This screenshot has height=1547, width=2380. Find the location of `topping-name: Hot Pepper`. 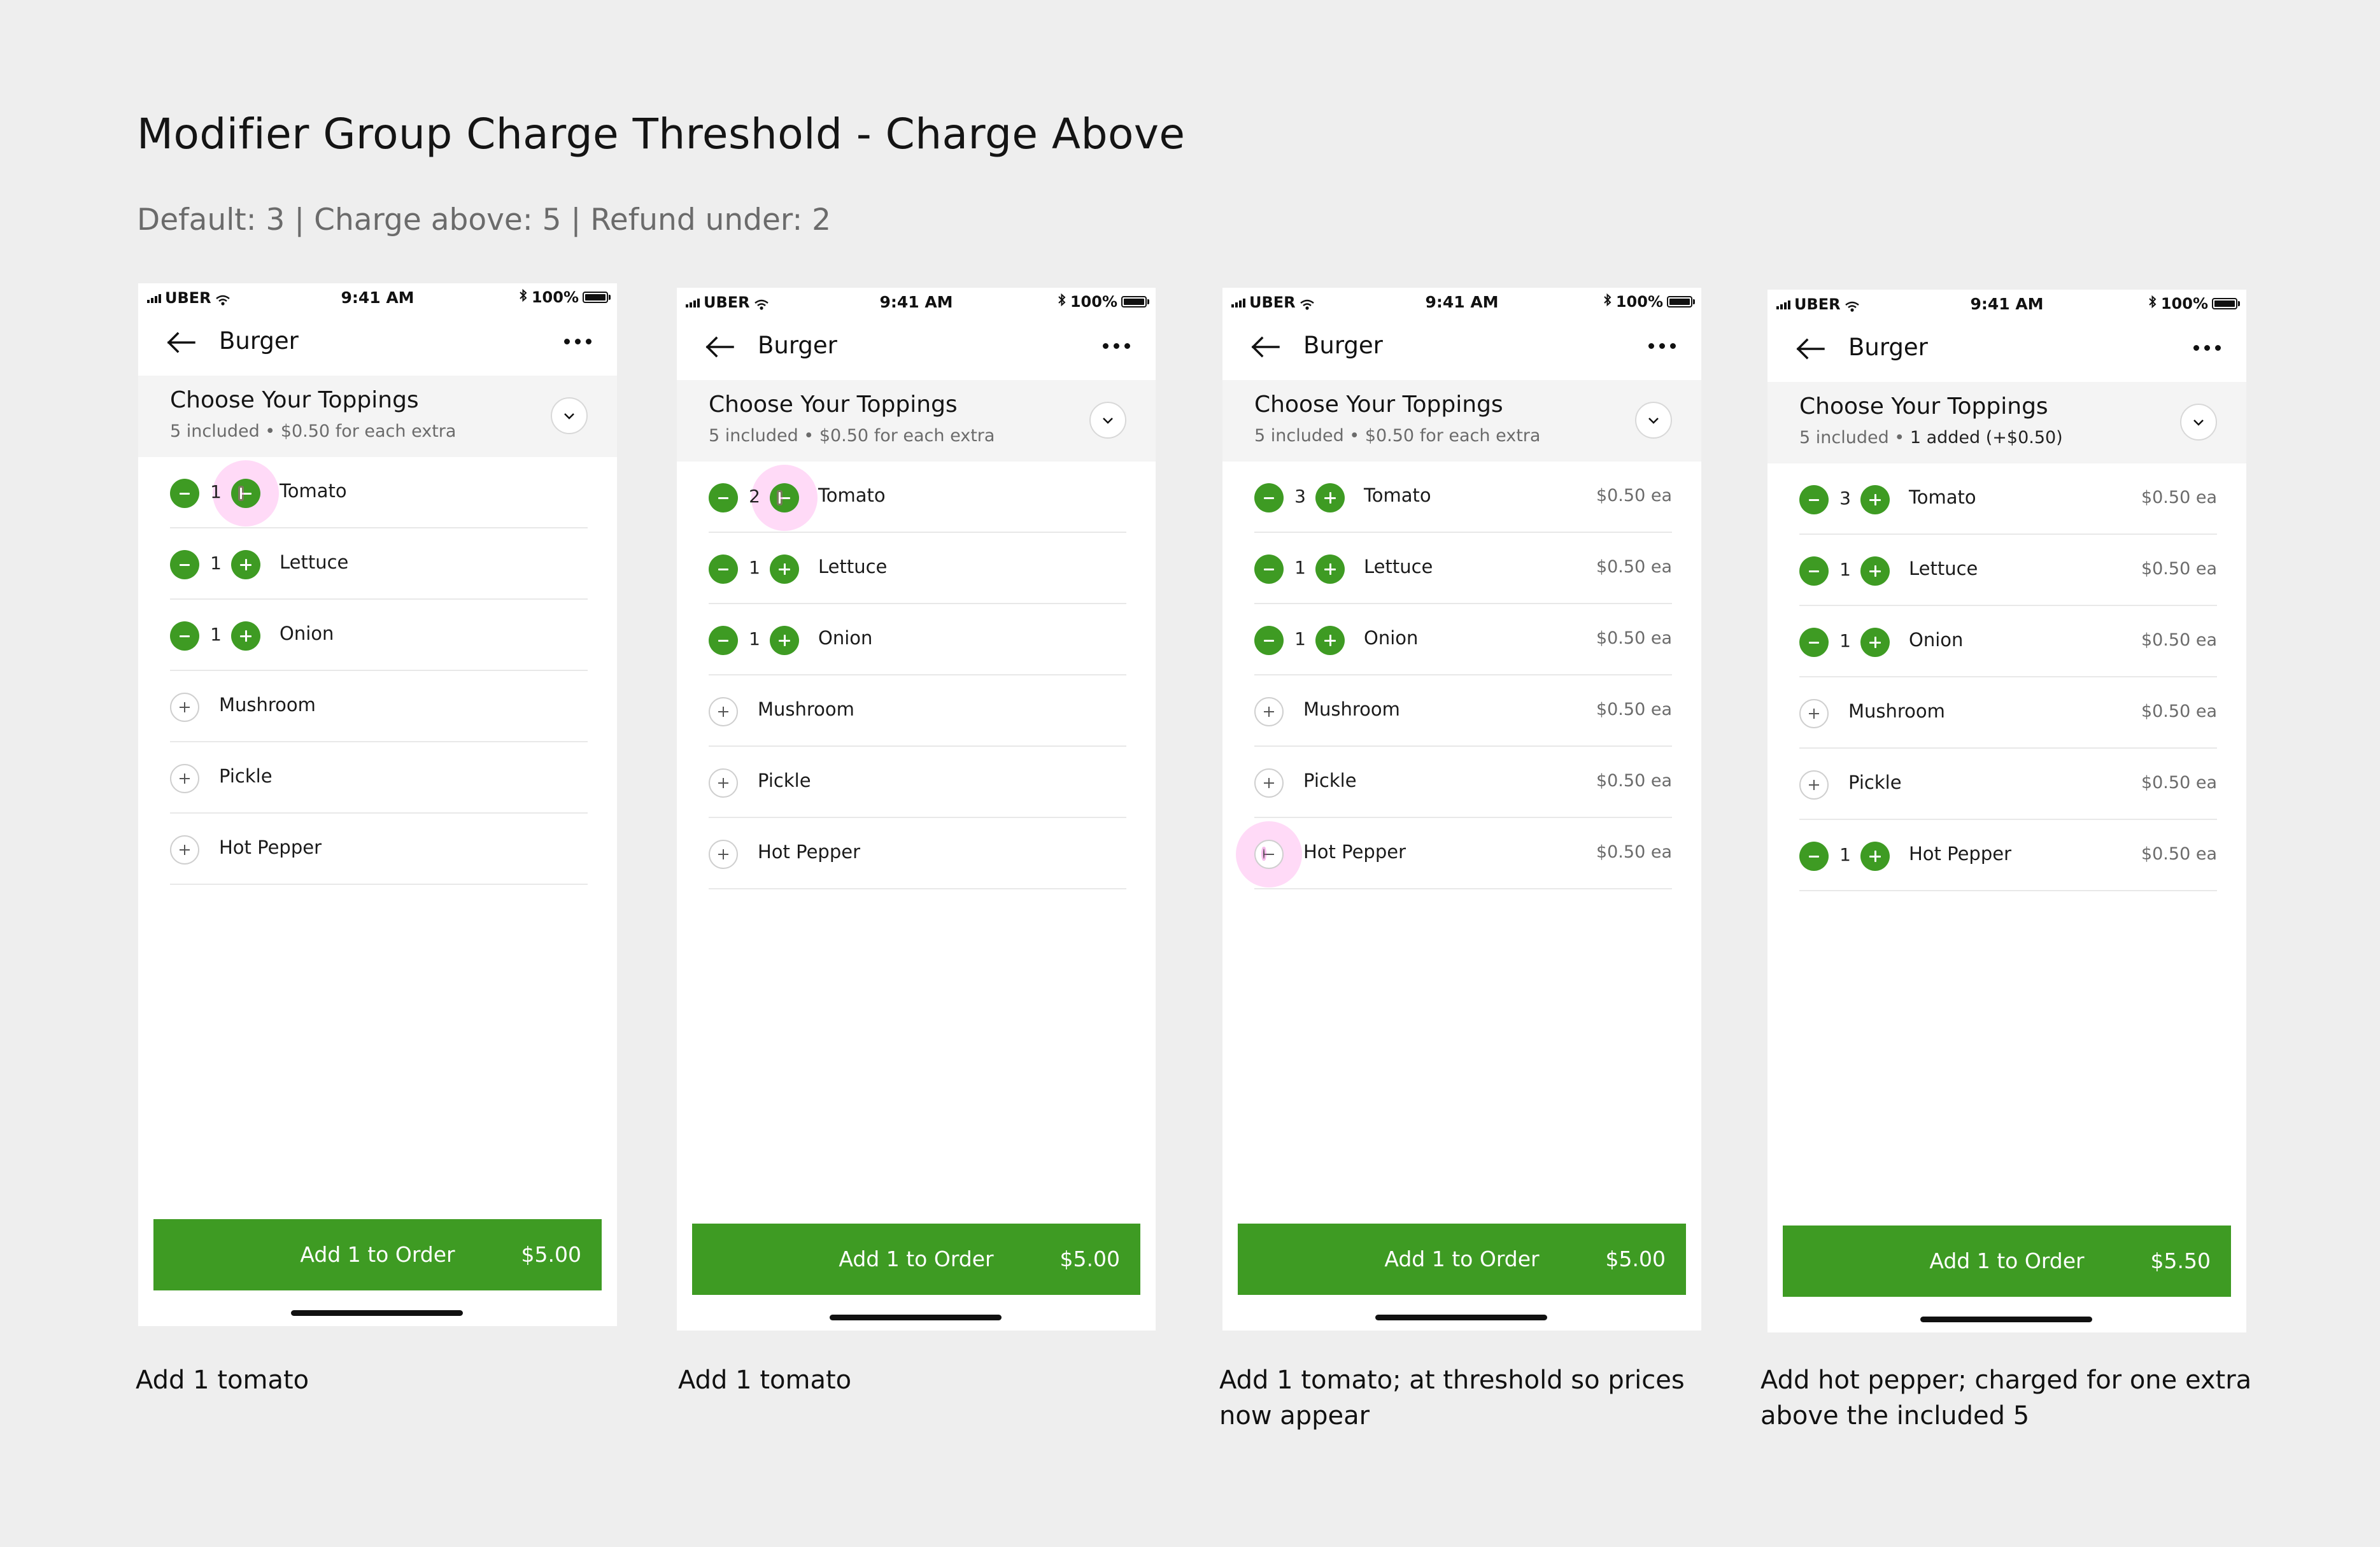

topping-name: Hot Pepper is located at coordinates (809, 852).